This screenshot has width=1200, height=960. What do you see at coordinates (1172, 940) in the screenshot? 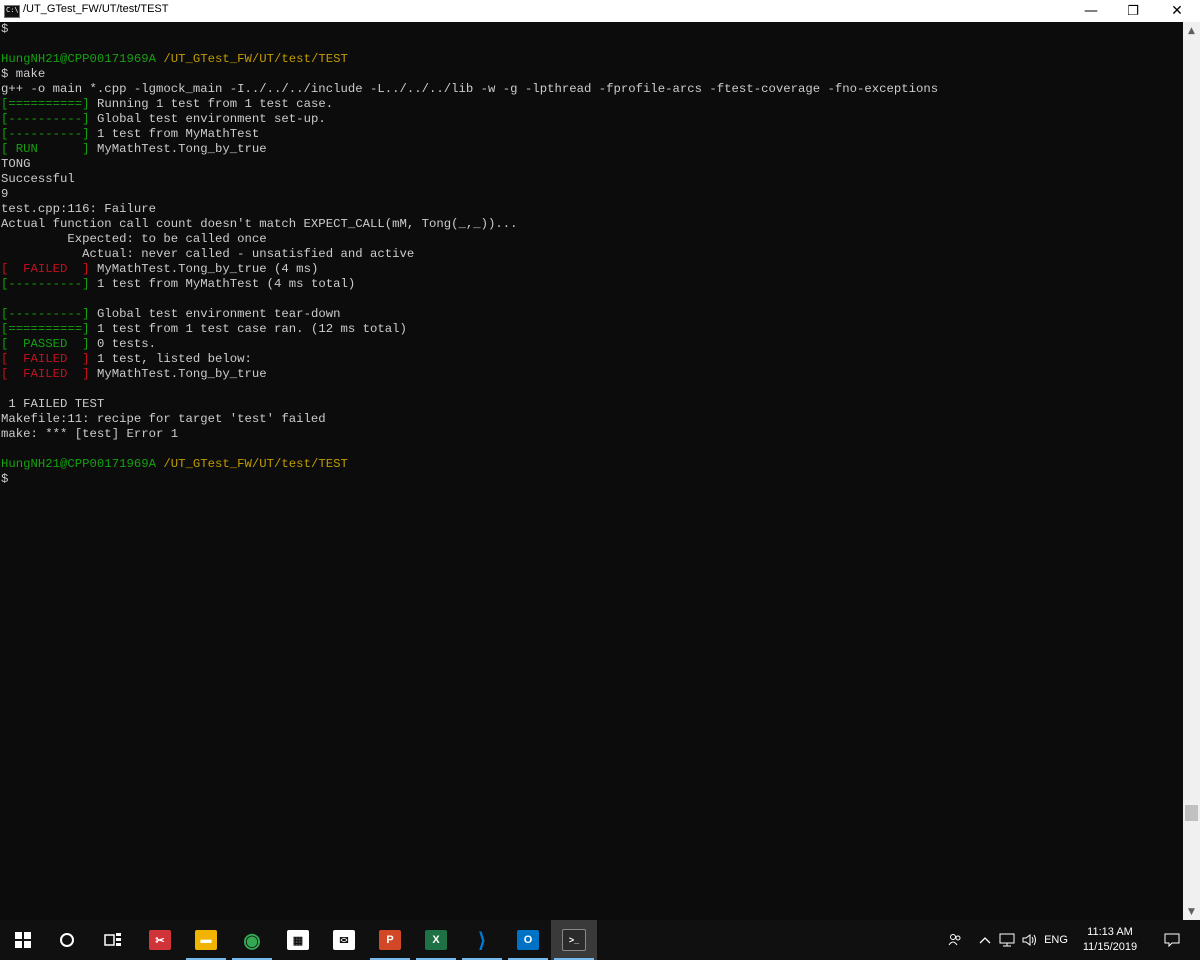
I see `notification-icon` at bounding box center [1172, 940].